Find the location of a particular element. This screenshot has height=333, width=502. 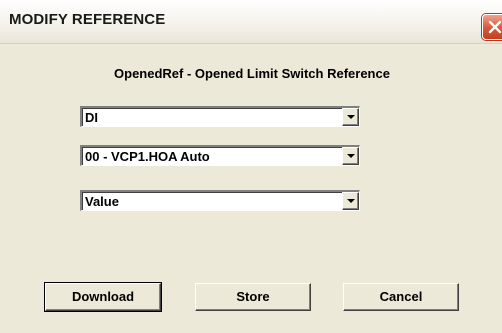

title-bar: MODIFY REFERENCE is located at coordinates (251, 22).